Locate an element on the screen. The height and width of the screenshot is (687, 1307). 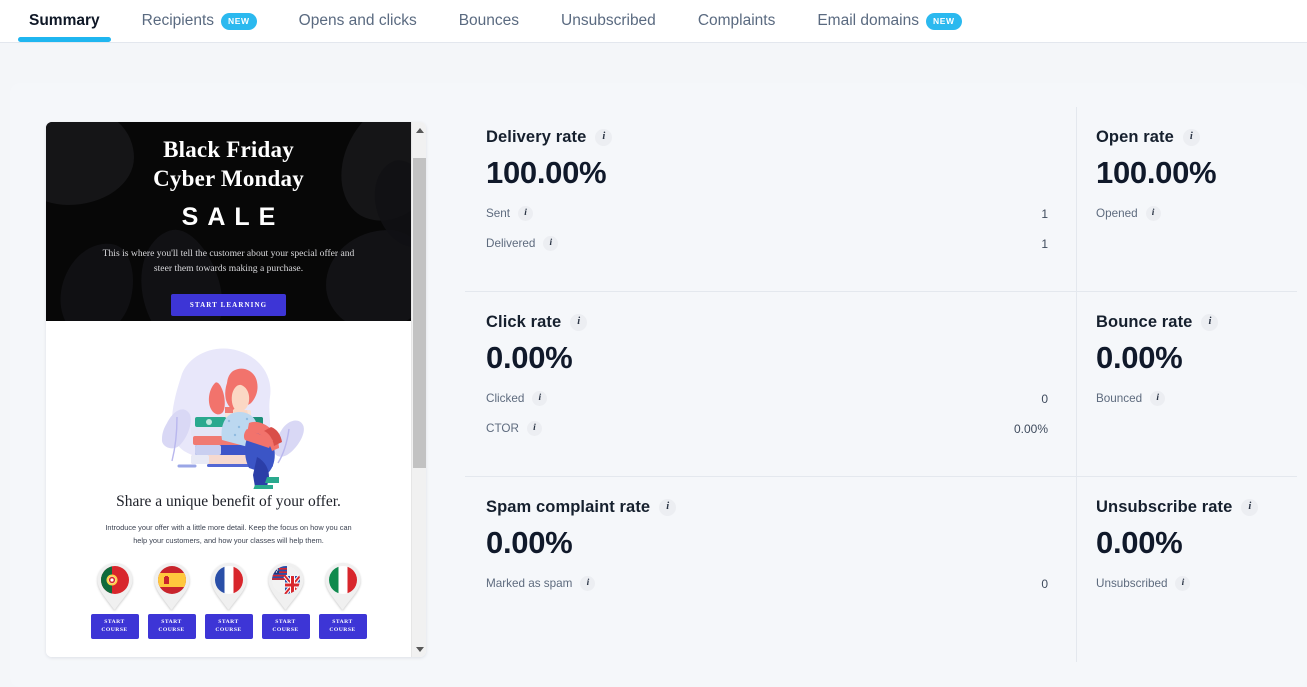
metric-stat-row: Unsubscribed i is located at coordinates (1187, 583).